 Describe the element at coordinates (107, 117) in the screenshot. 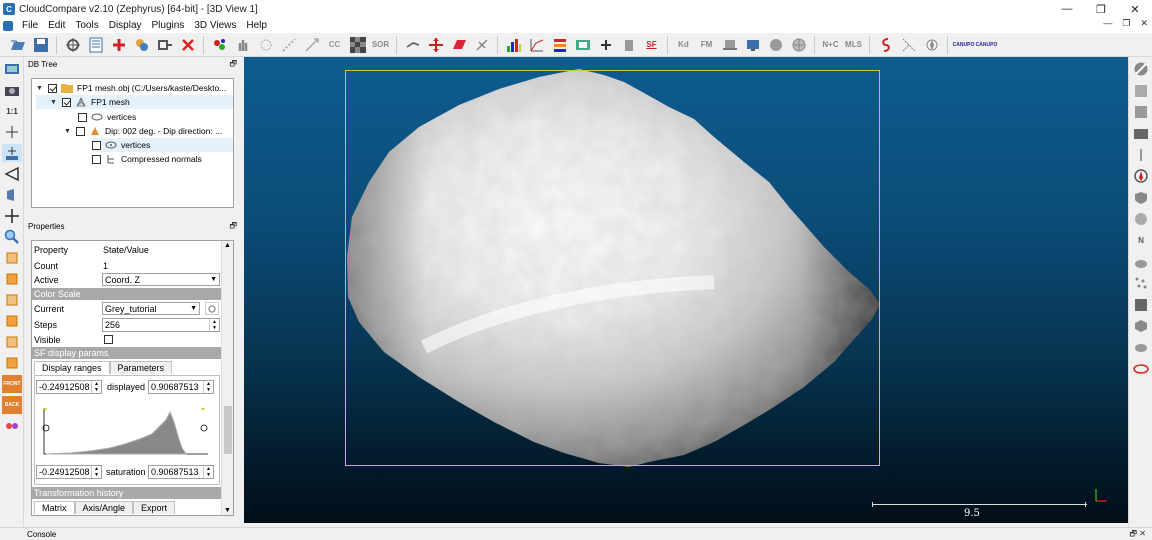

I see `tree-row-vertices: vertices` at that location.